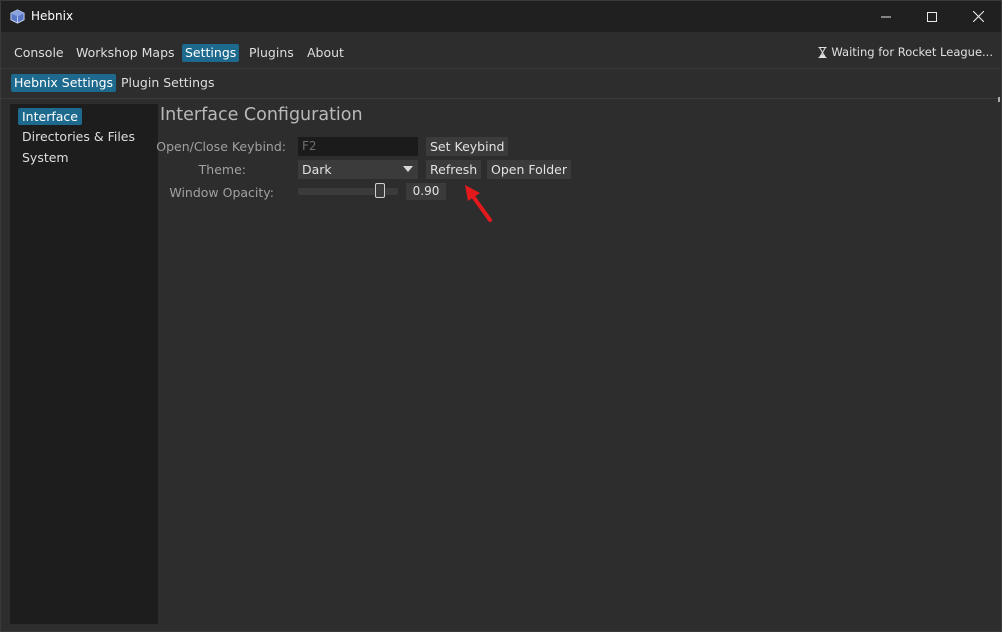 This screenshot has width=1002, height=632. Describe the element at coordinates (426, 191) in the screenshot. I see `opacity-value: 0.90` at that location.